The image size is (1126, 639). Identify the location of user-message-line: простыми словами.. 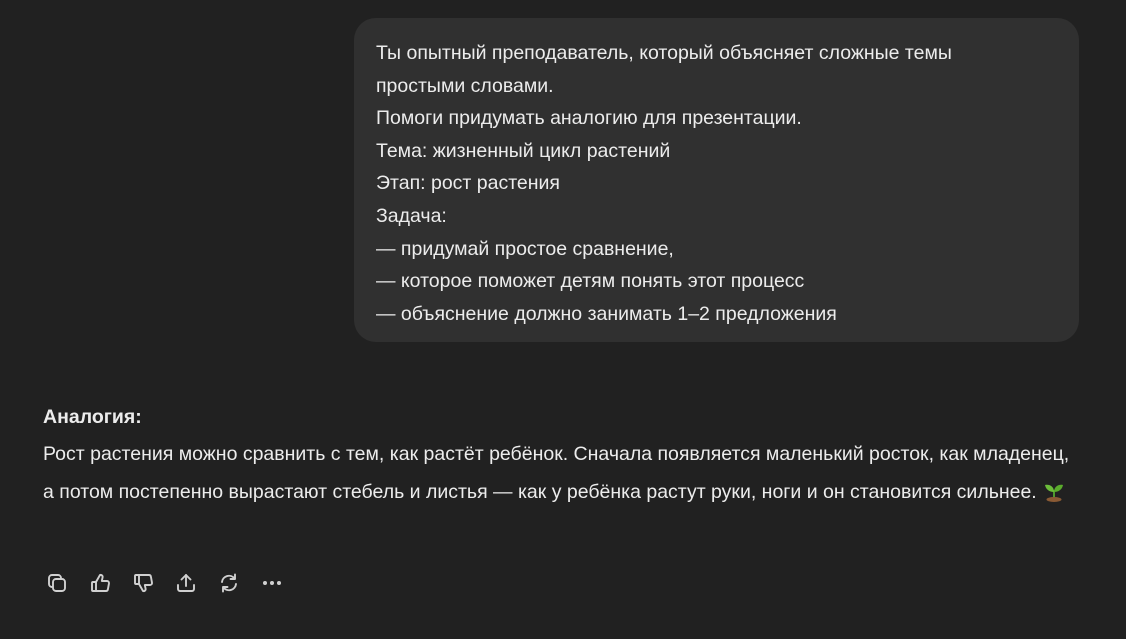
(465, 85).